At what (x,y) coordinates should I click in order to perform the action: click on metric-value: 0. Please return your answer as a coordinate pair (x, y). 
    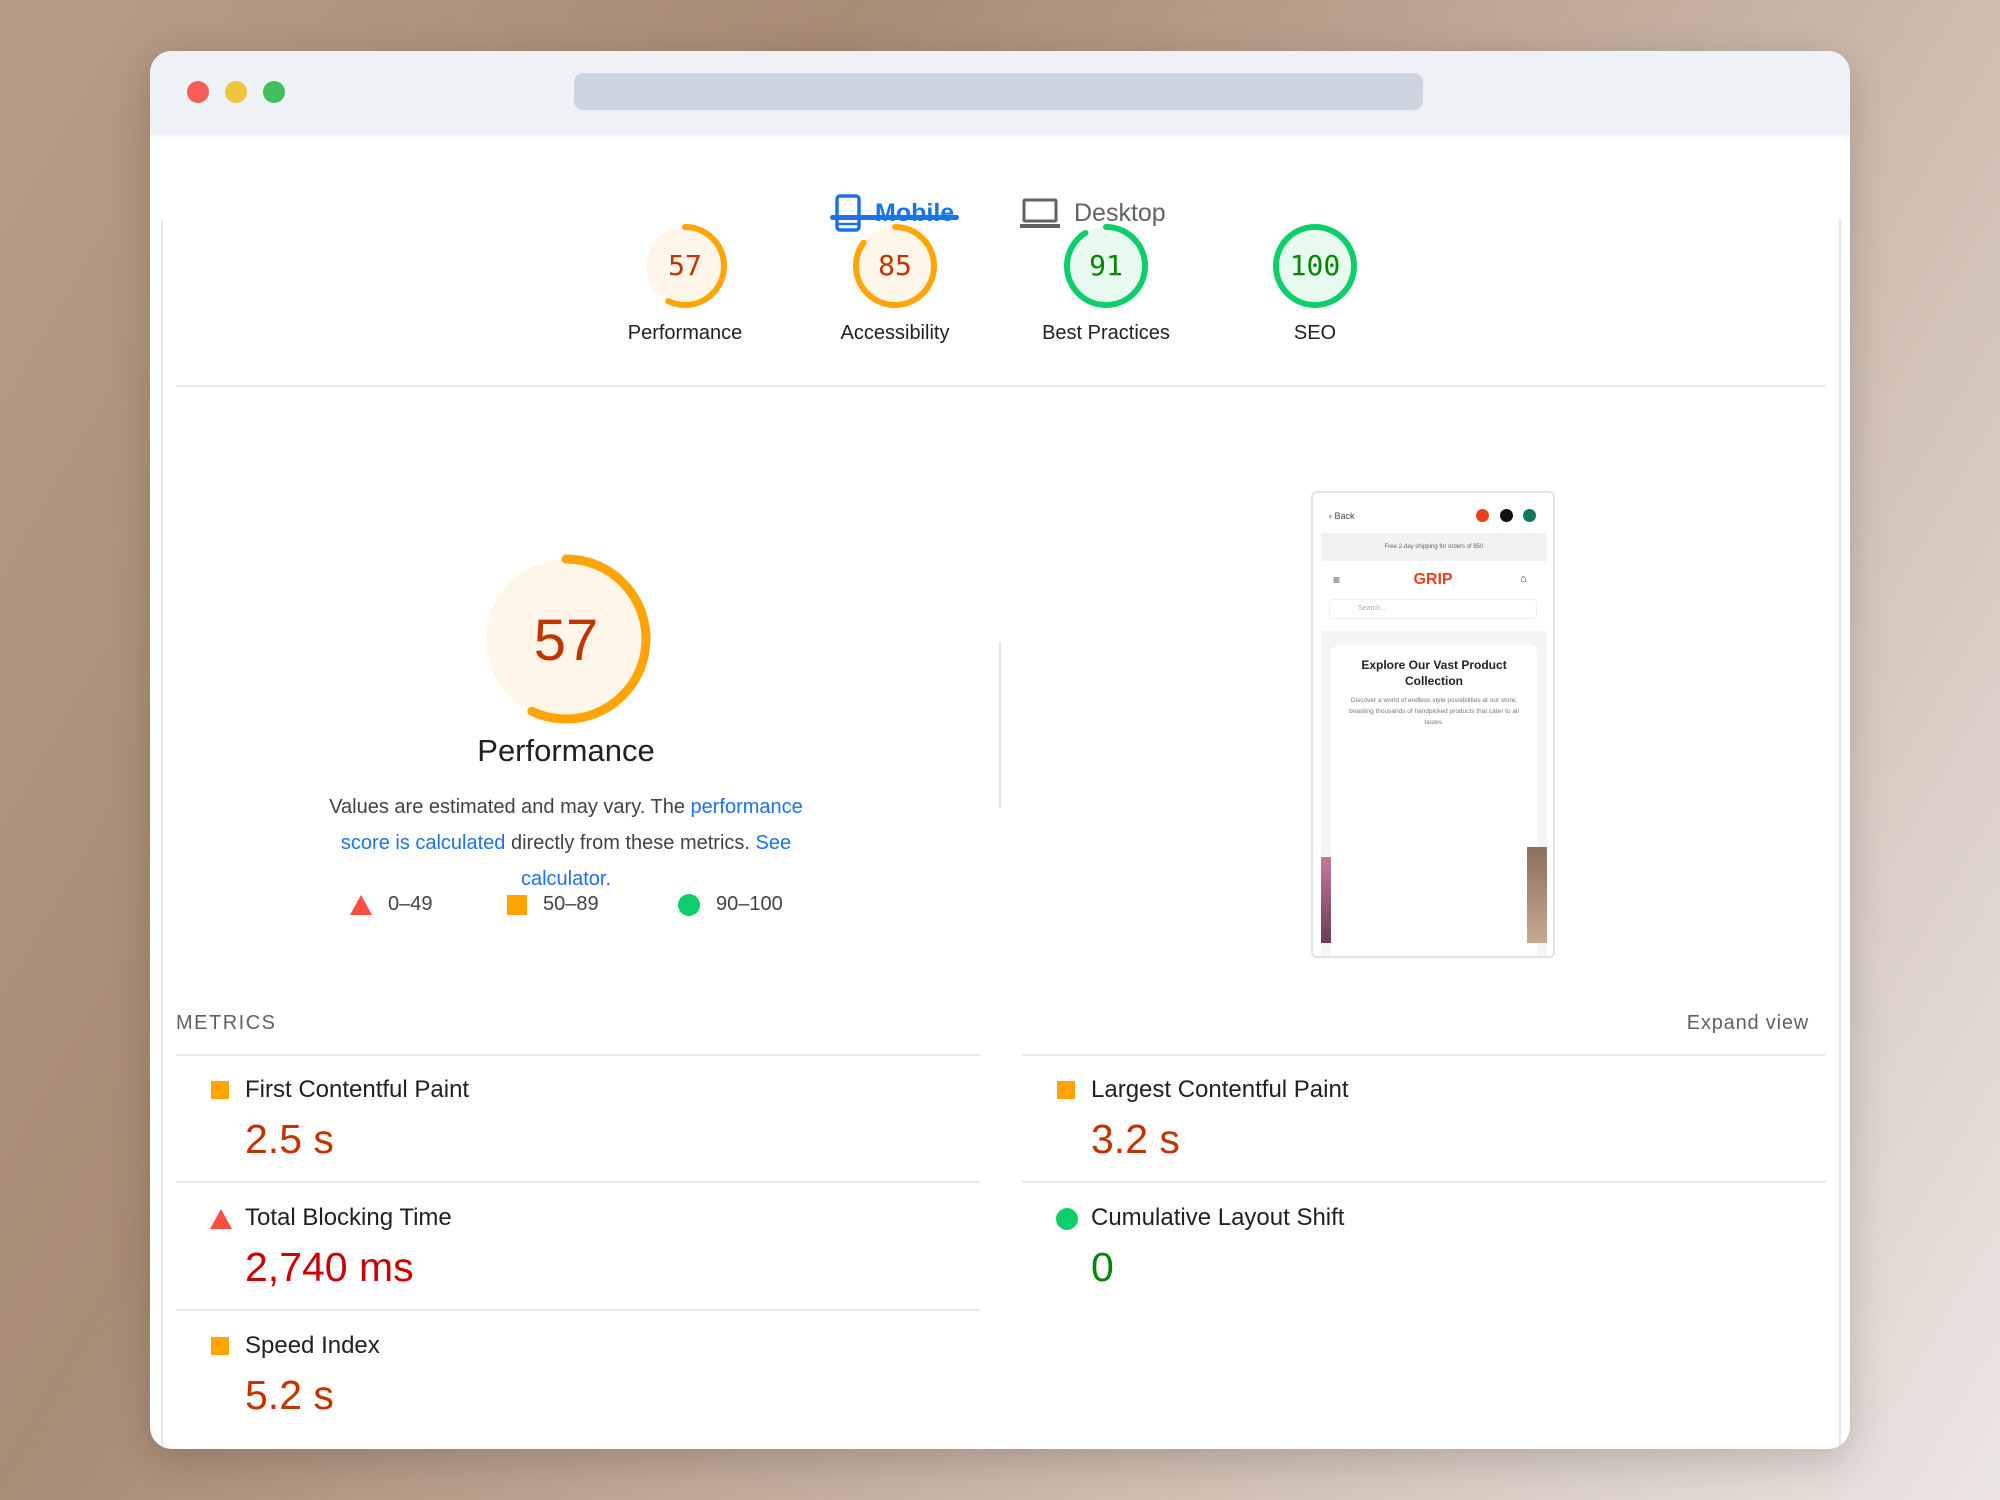
    Looking at the image, I should click on (1102, 1267).